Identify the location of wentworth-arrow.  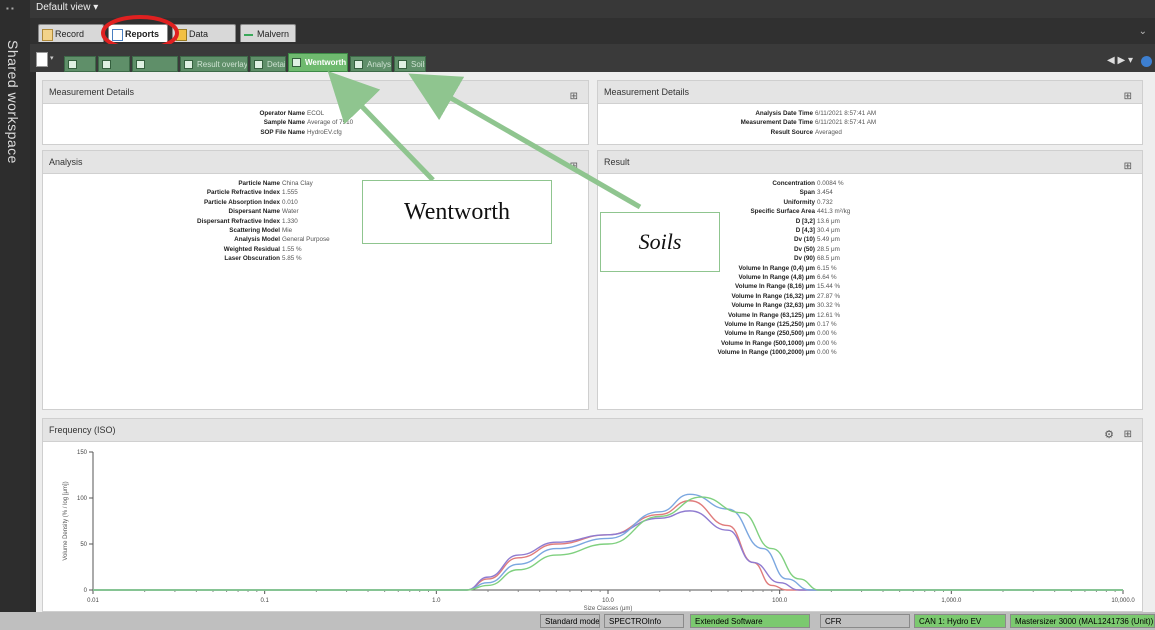
(381, 126).